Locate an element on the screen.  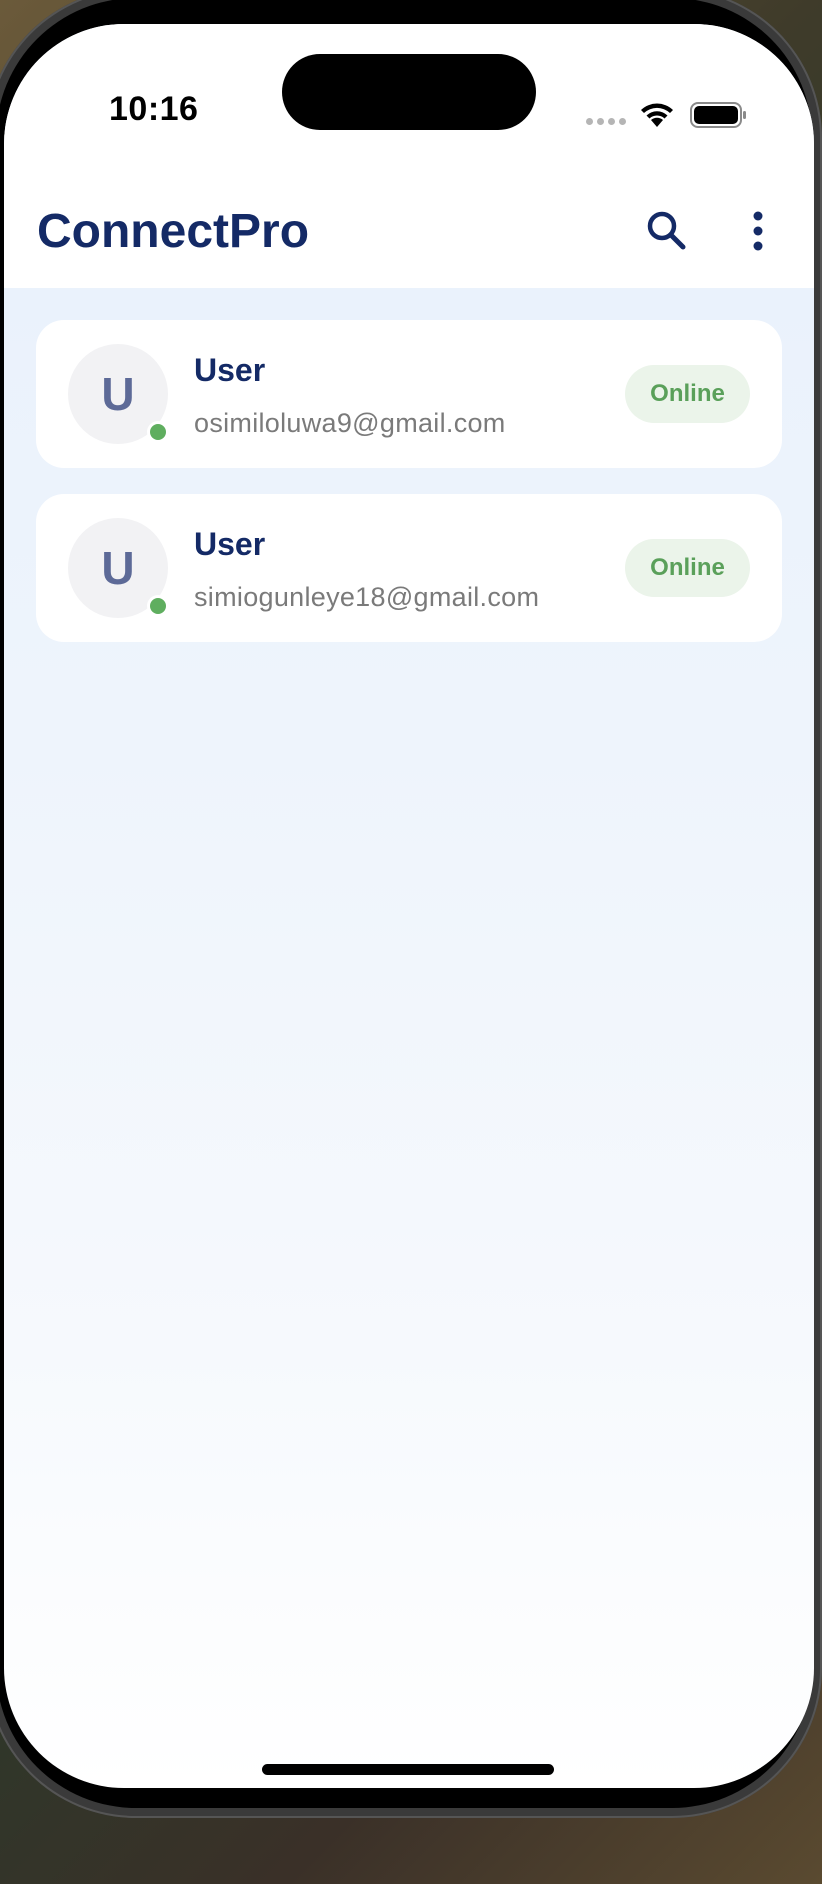
home-indicator is located at coordinates (408, 1769).